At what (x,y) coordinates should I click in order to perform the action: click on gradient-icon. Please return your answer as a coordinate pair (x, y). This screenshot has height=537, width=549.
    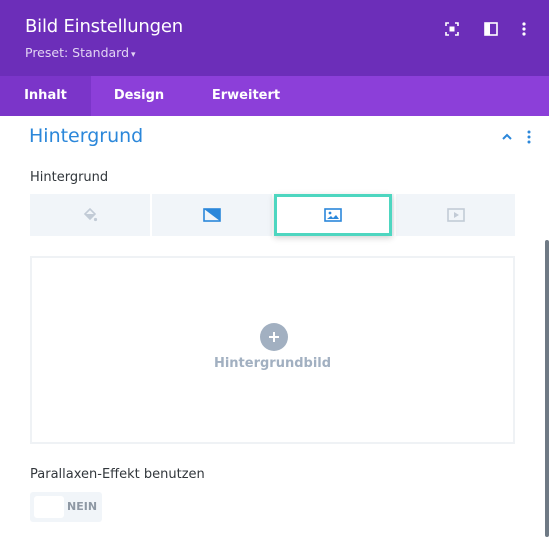
    Looking at the image, I should click on (212, 215).